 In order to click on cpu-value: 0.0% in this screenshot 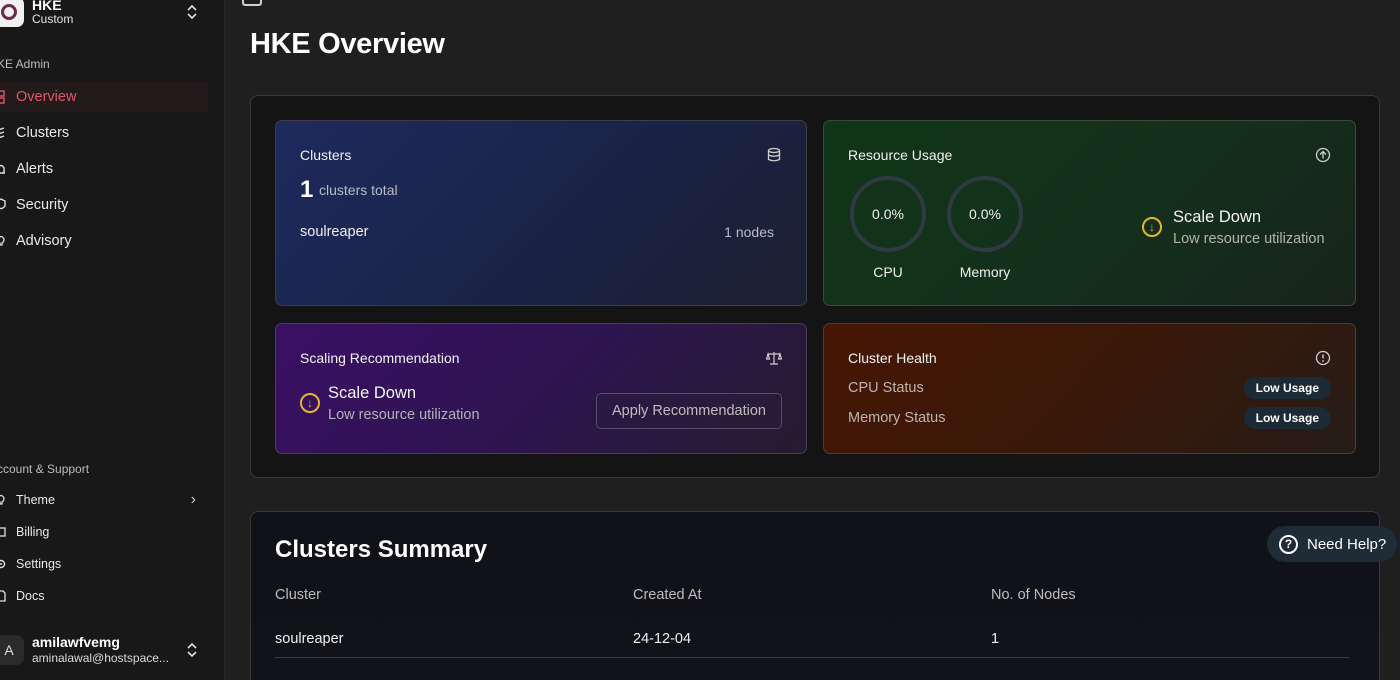, I will do `click(888, 214)`.